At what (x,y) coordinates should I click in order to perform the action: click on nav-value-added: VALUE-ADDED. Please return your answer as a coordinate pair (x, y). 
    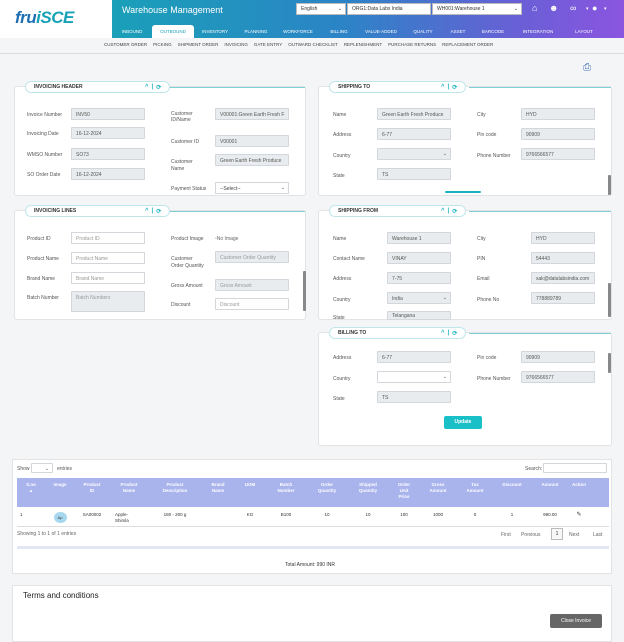
    Looking at the image, I should click on (381, 31).